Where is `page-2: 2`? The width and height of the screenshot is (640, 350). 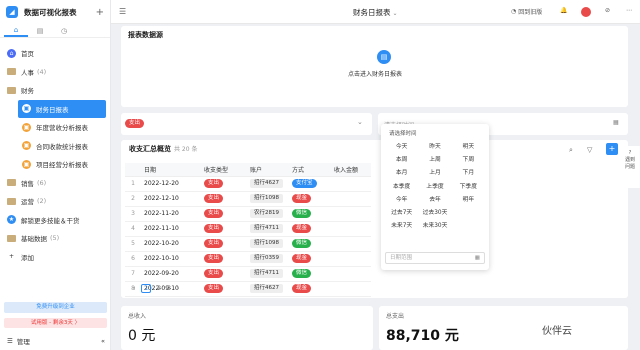 page-2: 2 is located at coordinates (159, 288).